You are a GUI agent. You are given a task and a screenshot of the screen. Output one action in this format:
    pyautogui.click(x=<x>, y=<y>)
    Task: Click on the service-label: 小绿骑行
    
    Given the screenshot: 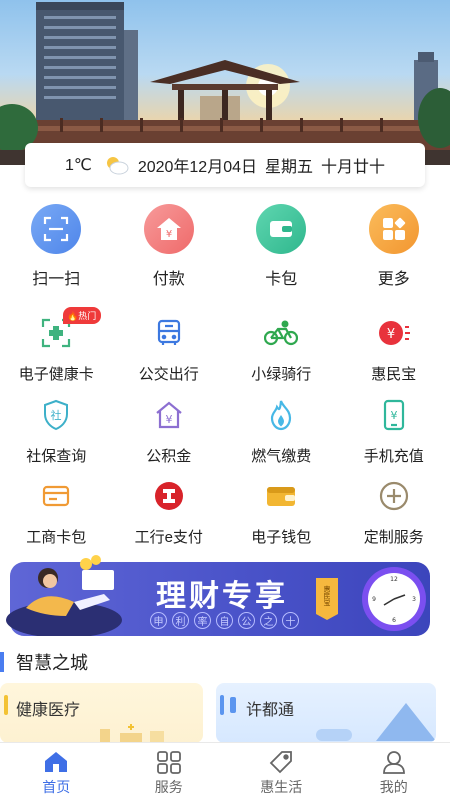 What is the action you would take?
    pyautogui.click(x=281, y=374)
    